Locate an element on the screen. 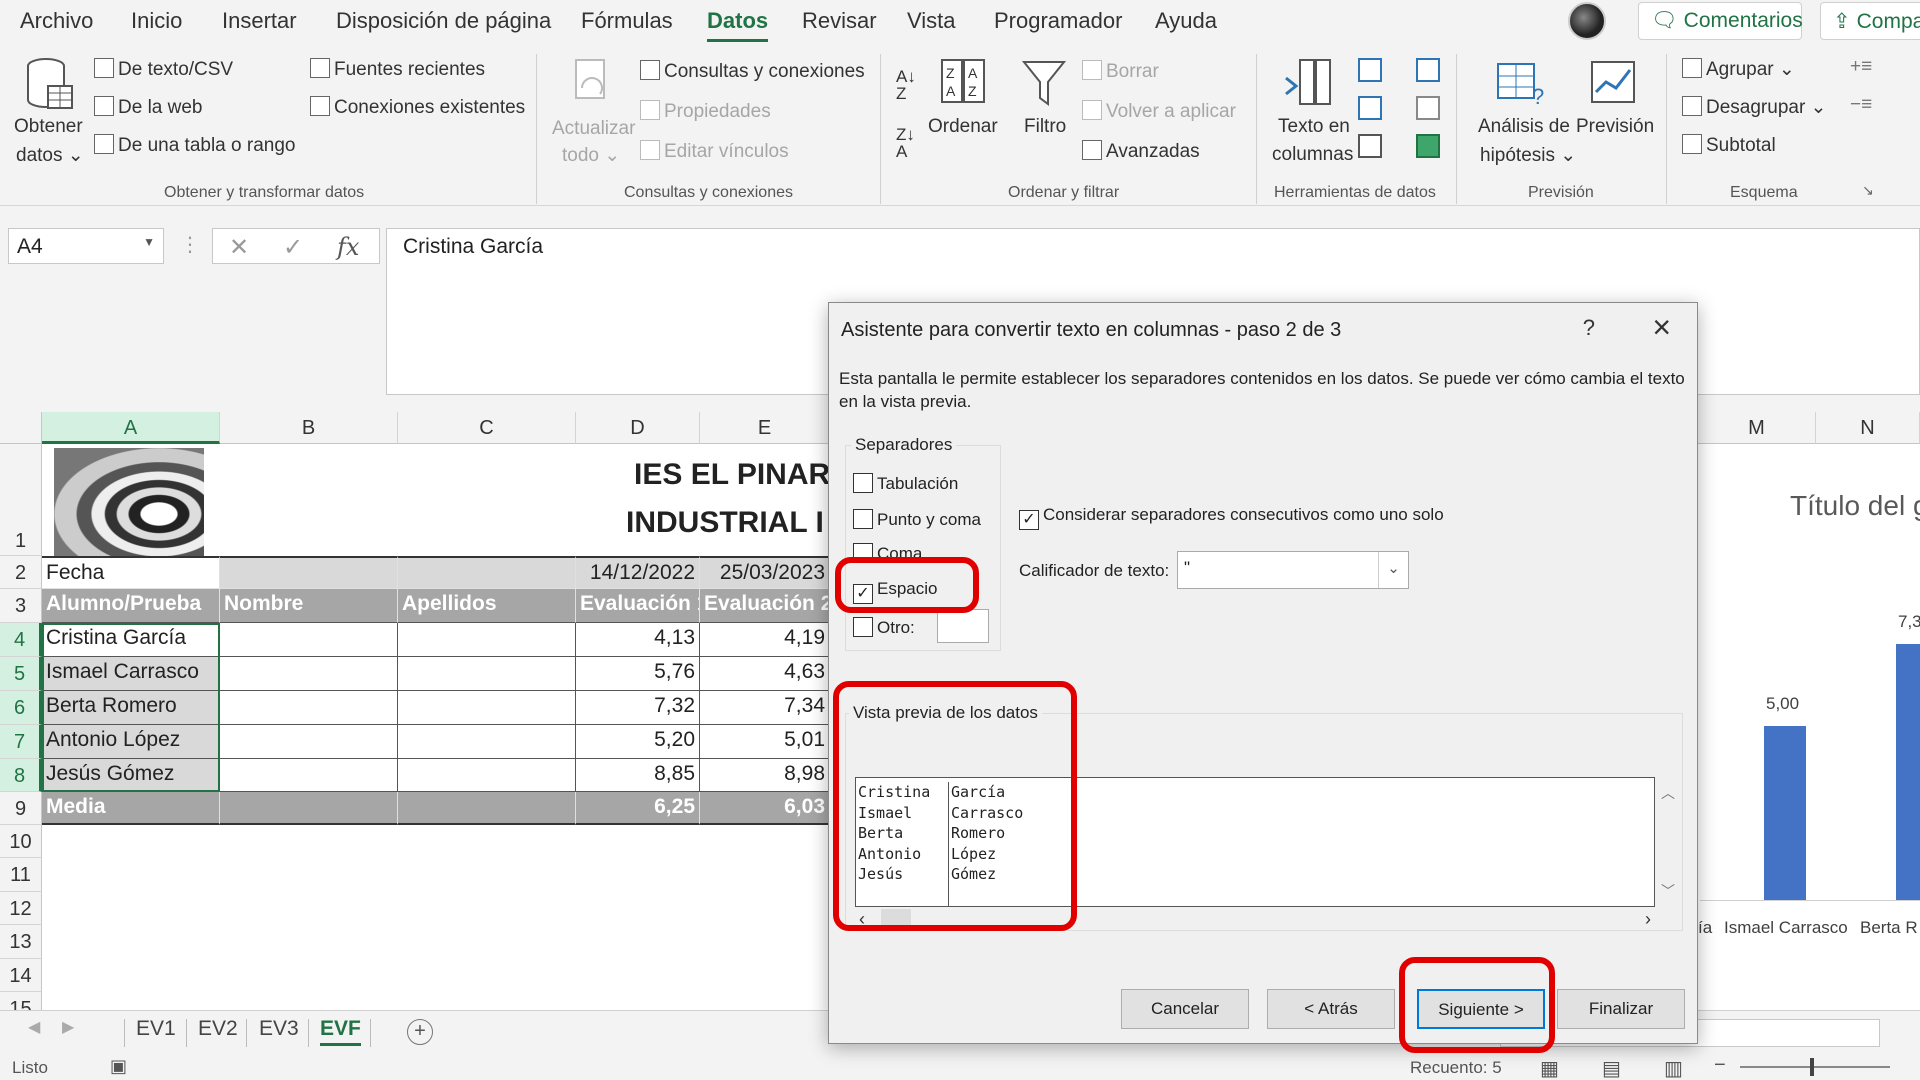  cell-c7 is located at coordinates (487, 742).